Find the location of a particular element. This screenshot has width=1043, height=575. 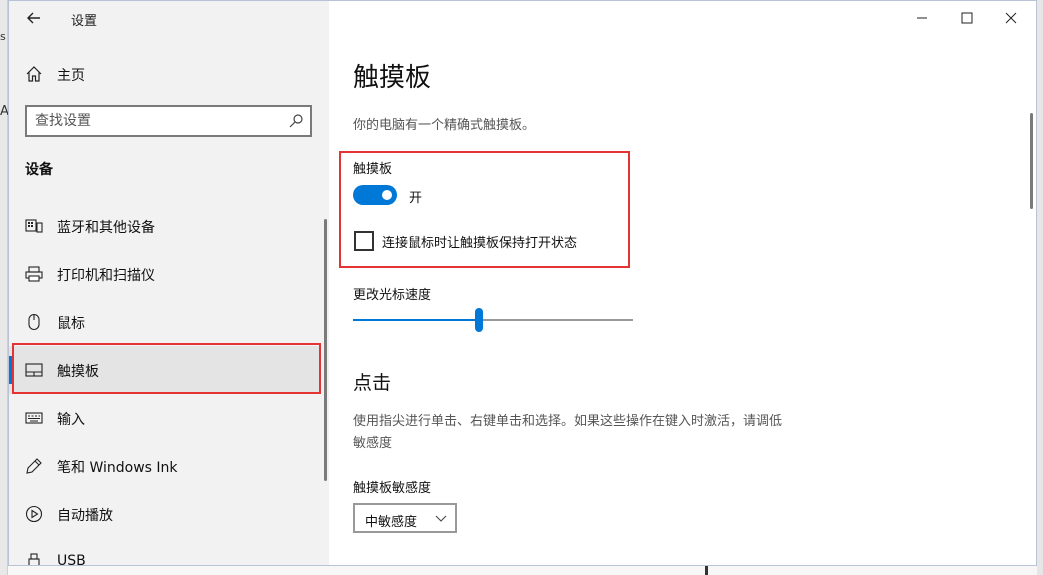

keep-touchpad-on-label: 连接鼠标时让触摸板保持打开状态 is located at coordinates (479, 241).